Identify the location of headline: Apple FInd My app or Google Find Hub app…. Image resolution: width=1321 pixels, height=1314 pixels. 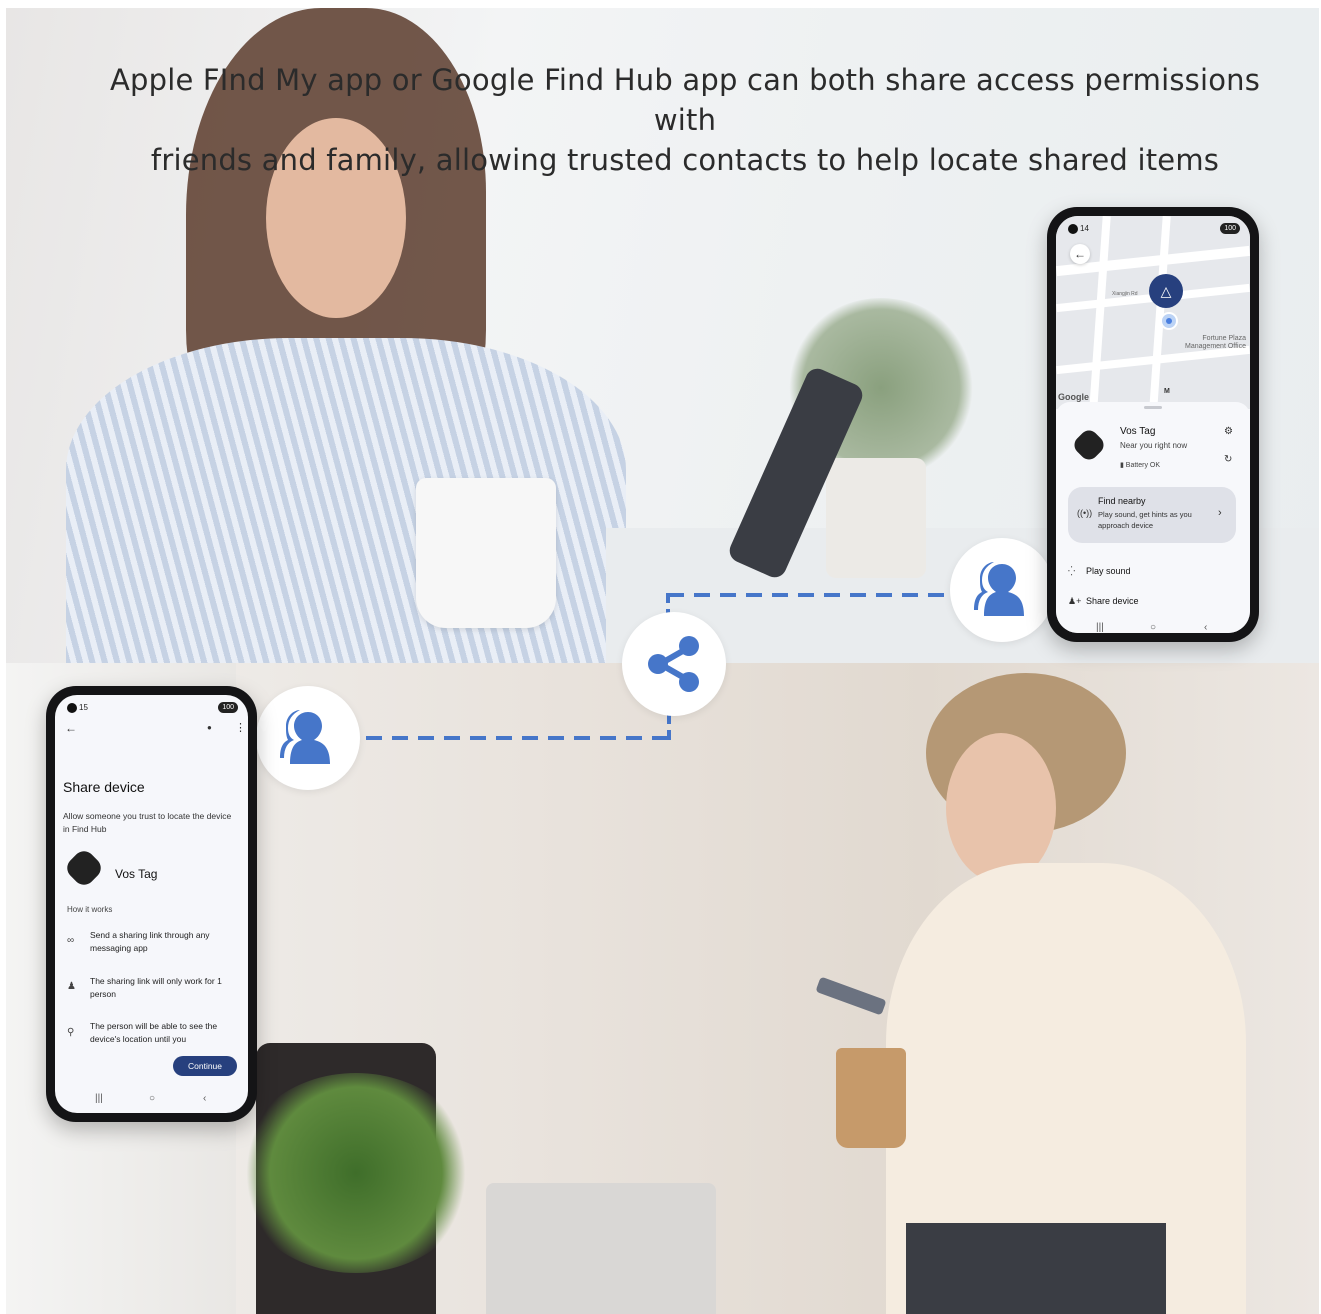
(685, 120).